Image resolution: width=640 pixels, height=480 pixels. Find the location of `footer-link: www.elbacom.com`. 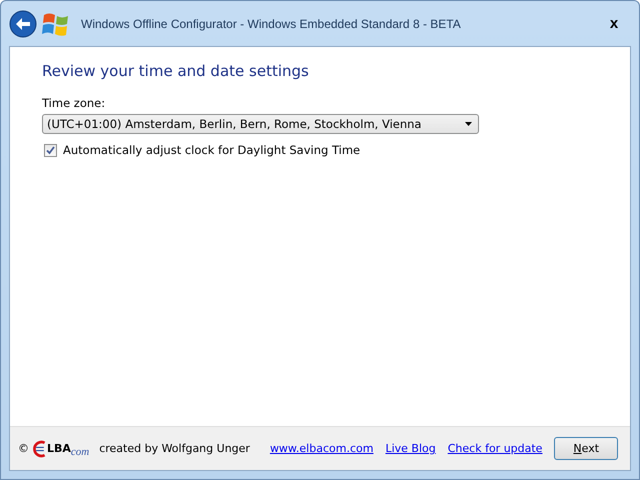

footer-link: www.elbacom.com is located at coordinates (322, 448).